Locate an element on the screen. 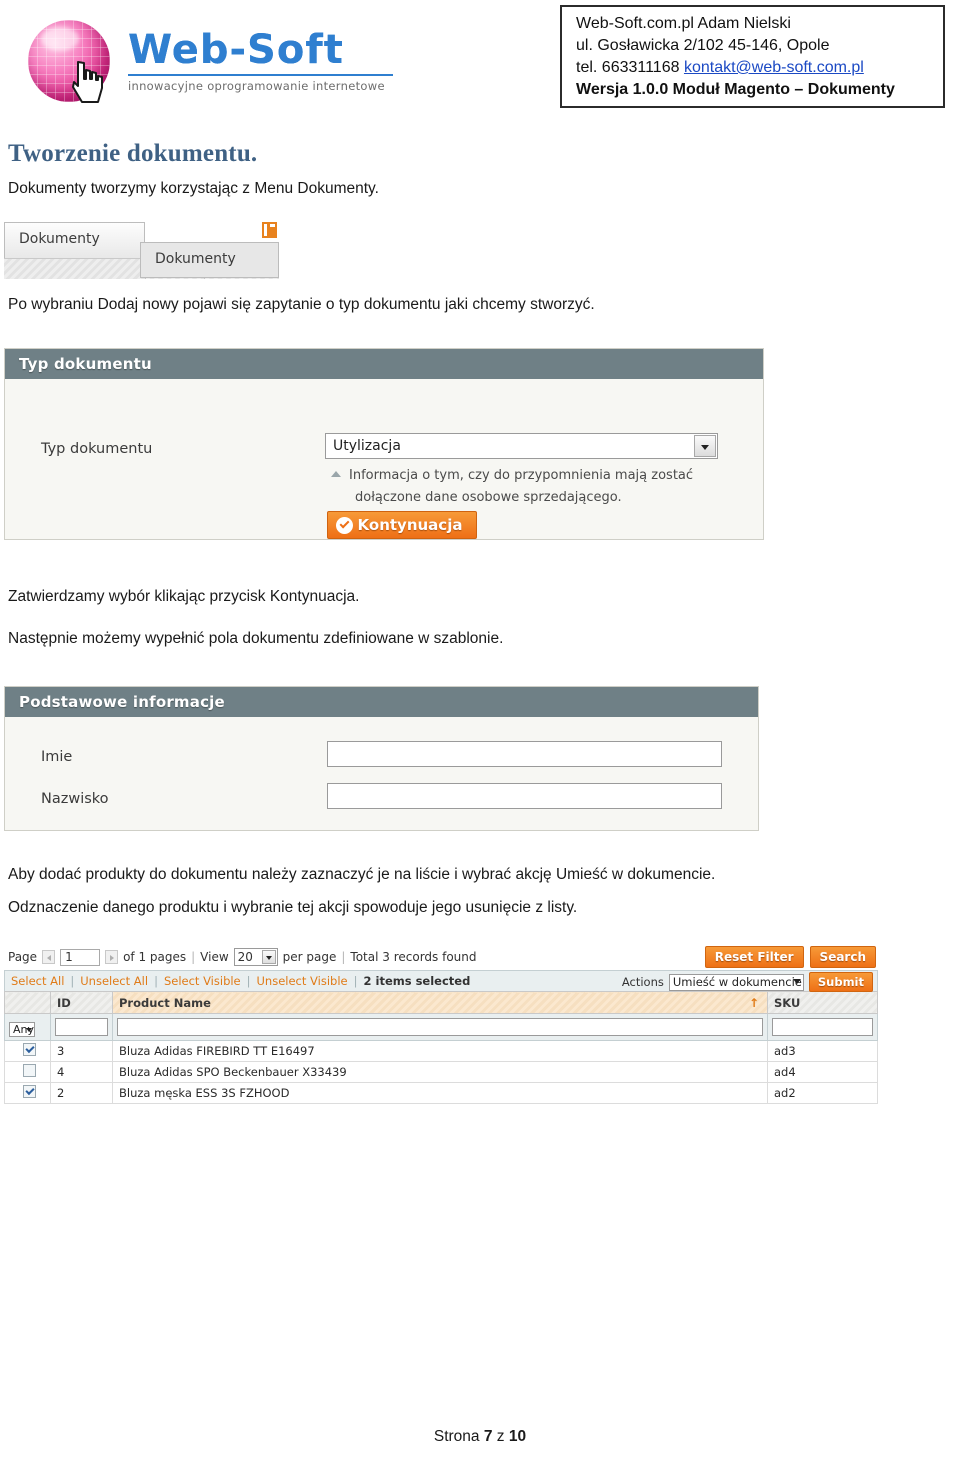 This screenshot has width=960, height=1459. hand-cursor-icon is located at coordinates (87, 82).